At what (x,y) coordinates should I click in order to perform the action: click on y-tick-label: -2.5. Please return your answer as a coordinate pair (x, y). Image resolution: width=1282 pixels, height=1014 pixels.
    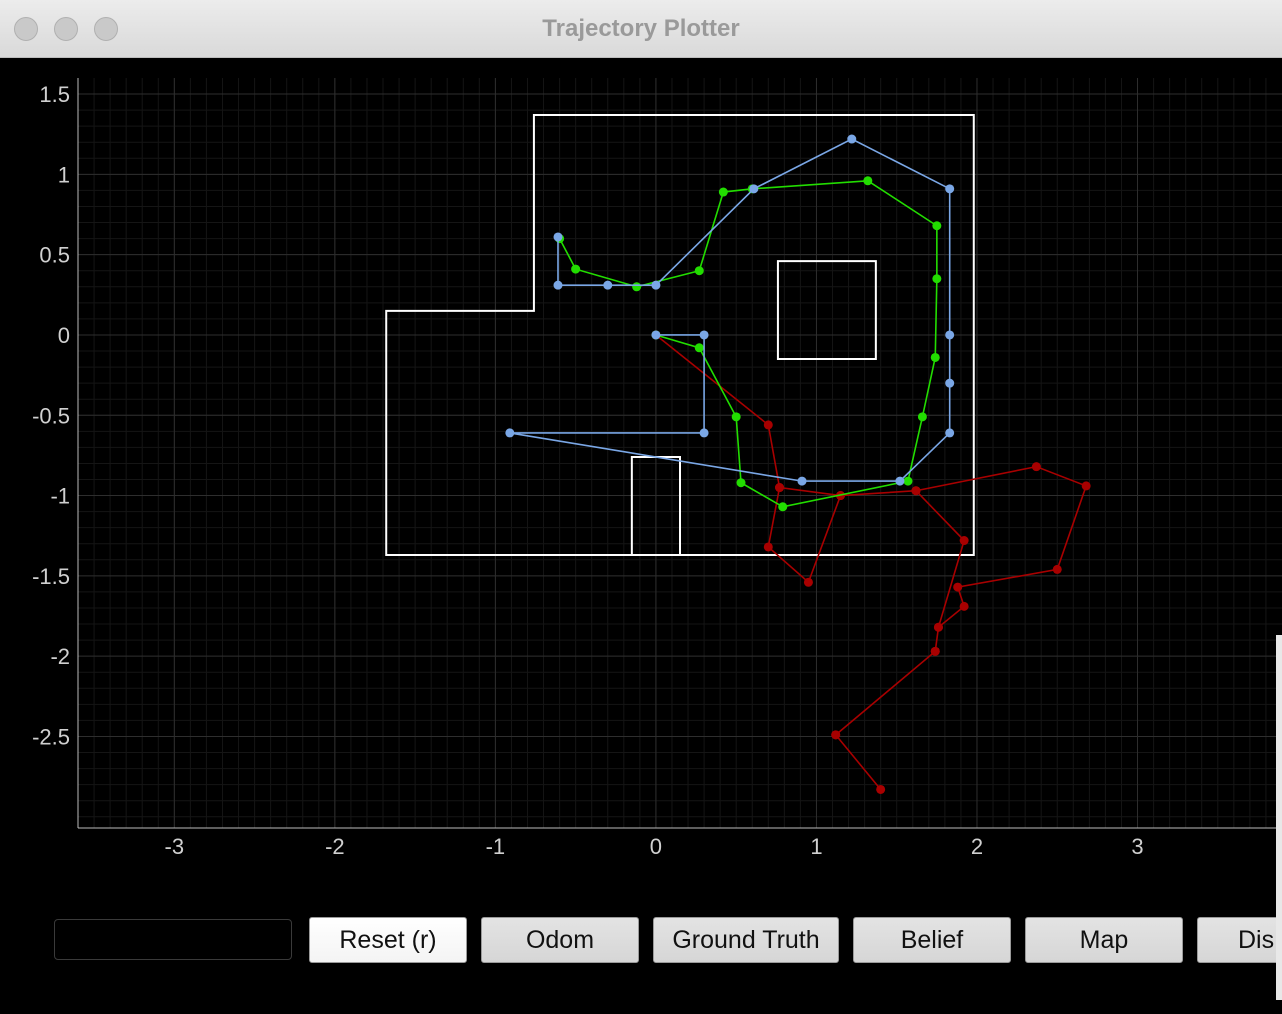
    Looking at the image, I should click on (51, 736).